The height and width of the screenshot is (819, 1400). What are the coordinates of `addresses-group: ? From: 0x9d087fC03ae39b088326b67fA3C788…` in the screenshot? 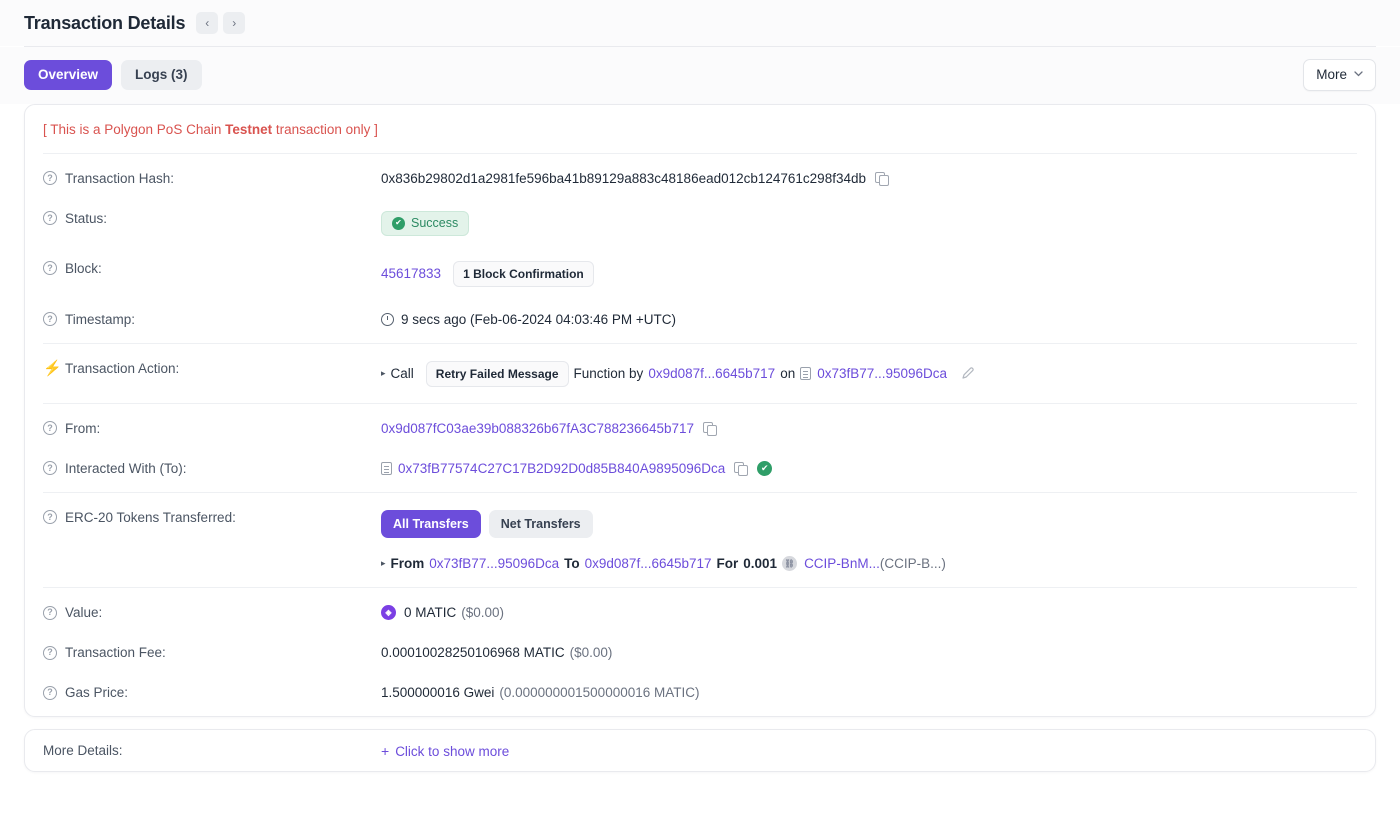 It's located at (700, 447).